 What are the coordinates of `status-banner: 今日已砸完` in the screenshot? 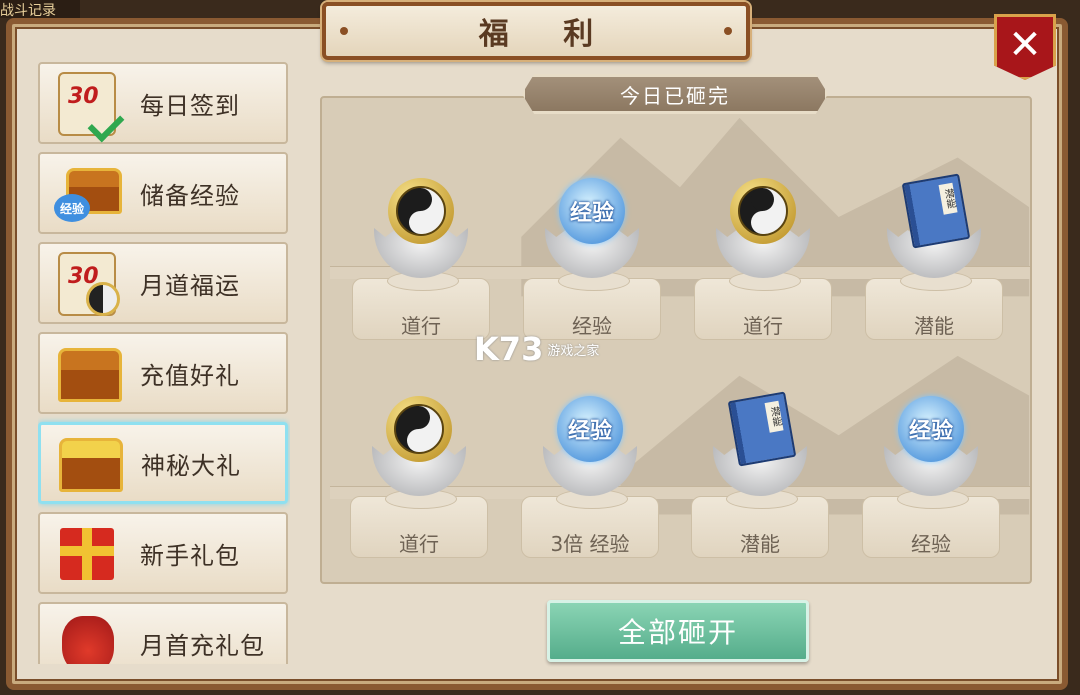 It's located at (675, 94).